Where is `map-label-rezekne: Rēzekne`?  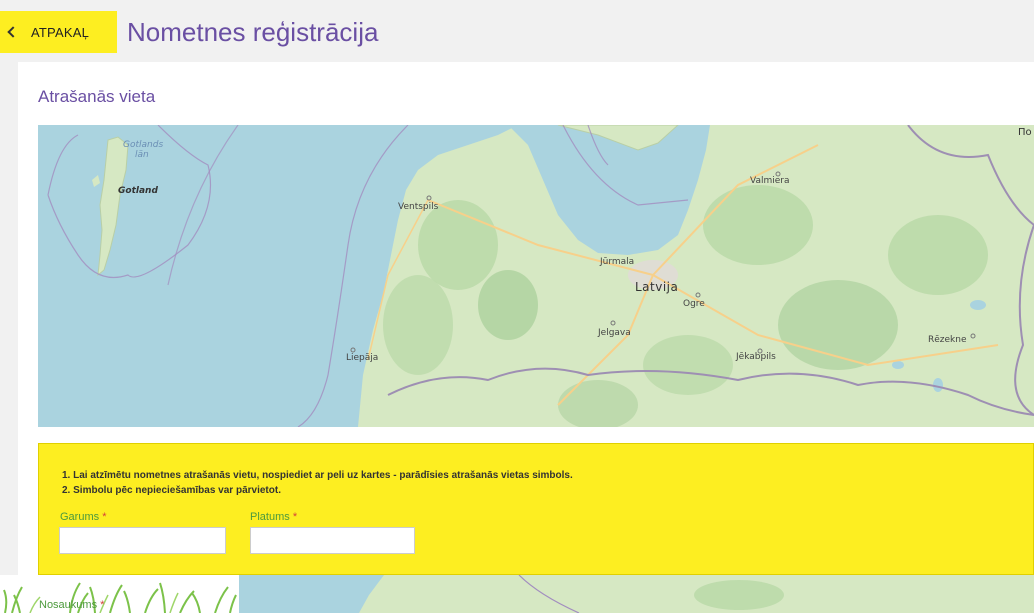 map-label-rezekne: Rēzekne is located at coordinates (947, 340).